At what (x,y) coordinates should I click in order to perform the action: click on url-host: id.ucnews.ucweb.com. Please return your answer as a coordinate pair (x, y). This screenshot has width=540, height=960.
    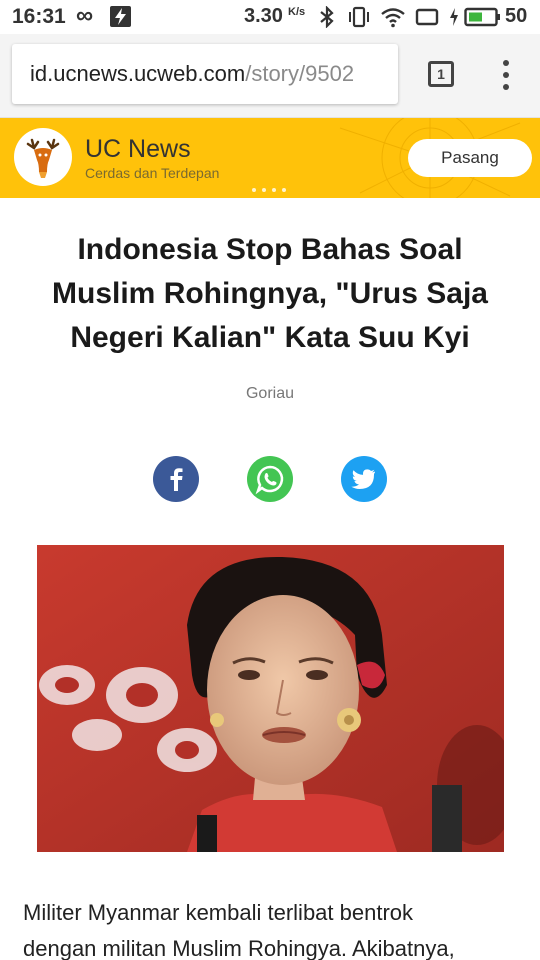
    Looking at the image, I should click on (138, 73).